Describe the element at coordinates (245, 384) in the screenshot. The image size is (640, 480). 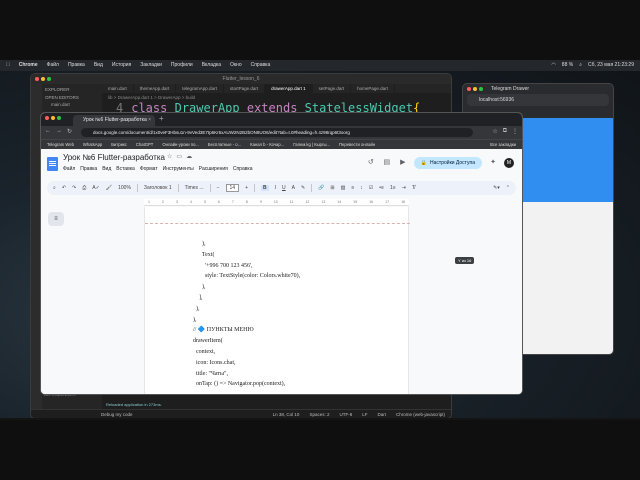
I see `document-line: onTap: () => Navigator.pop(context),` at that location.